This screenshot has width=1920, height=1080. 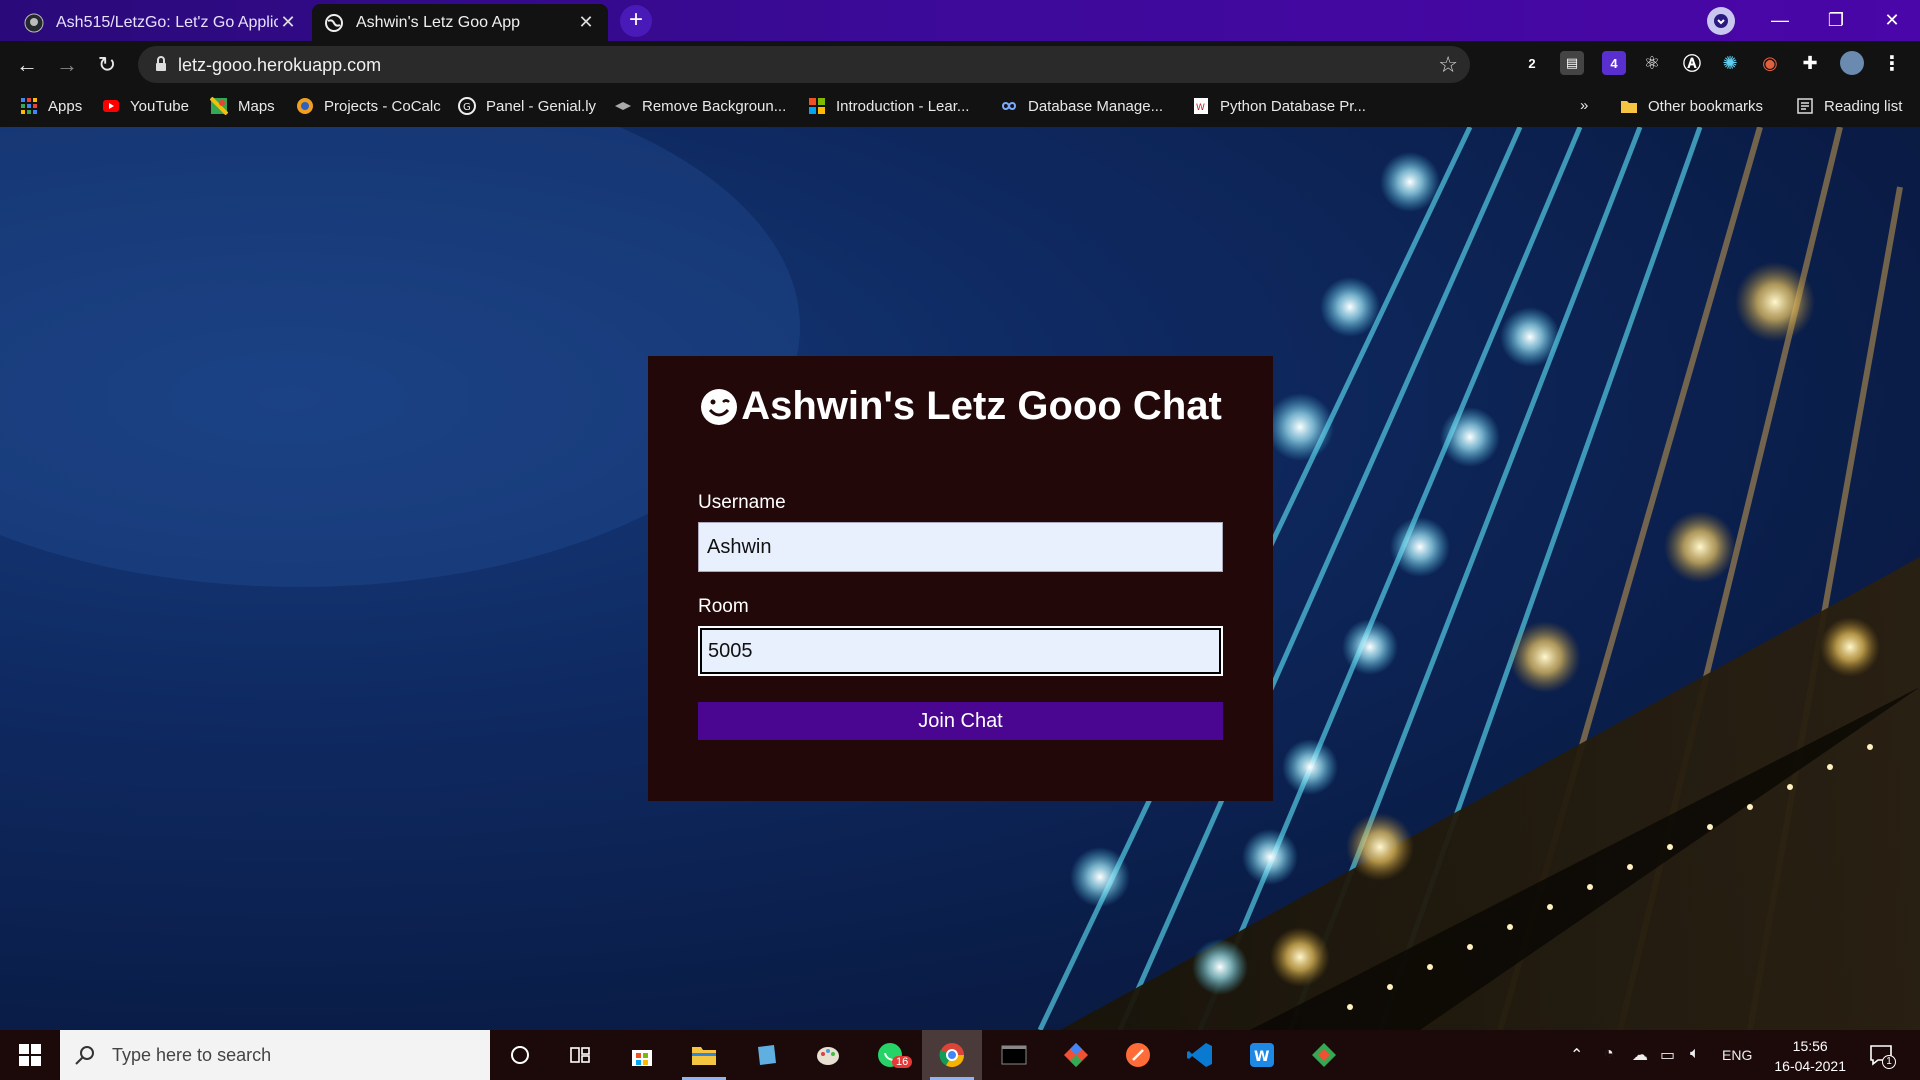 What do you see at coordinates (1737, 1055) in the screenshot?
I see `language-indicator: ENG` at bounding box center [1737, 1055].